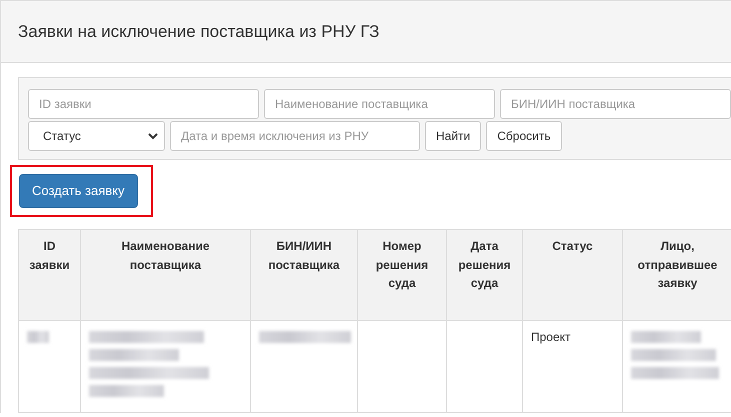 This screenshot has height=417, width=731. Describe the element at coordinates (524, 136) in the screenshot. I see `reset-button: Сбросить` at that location.